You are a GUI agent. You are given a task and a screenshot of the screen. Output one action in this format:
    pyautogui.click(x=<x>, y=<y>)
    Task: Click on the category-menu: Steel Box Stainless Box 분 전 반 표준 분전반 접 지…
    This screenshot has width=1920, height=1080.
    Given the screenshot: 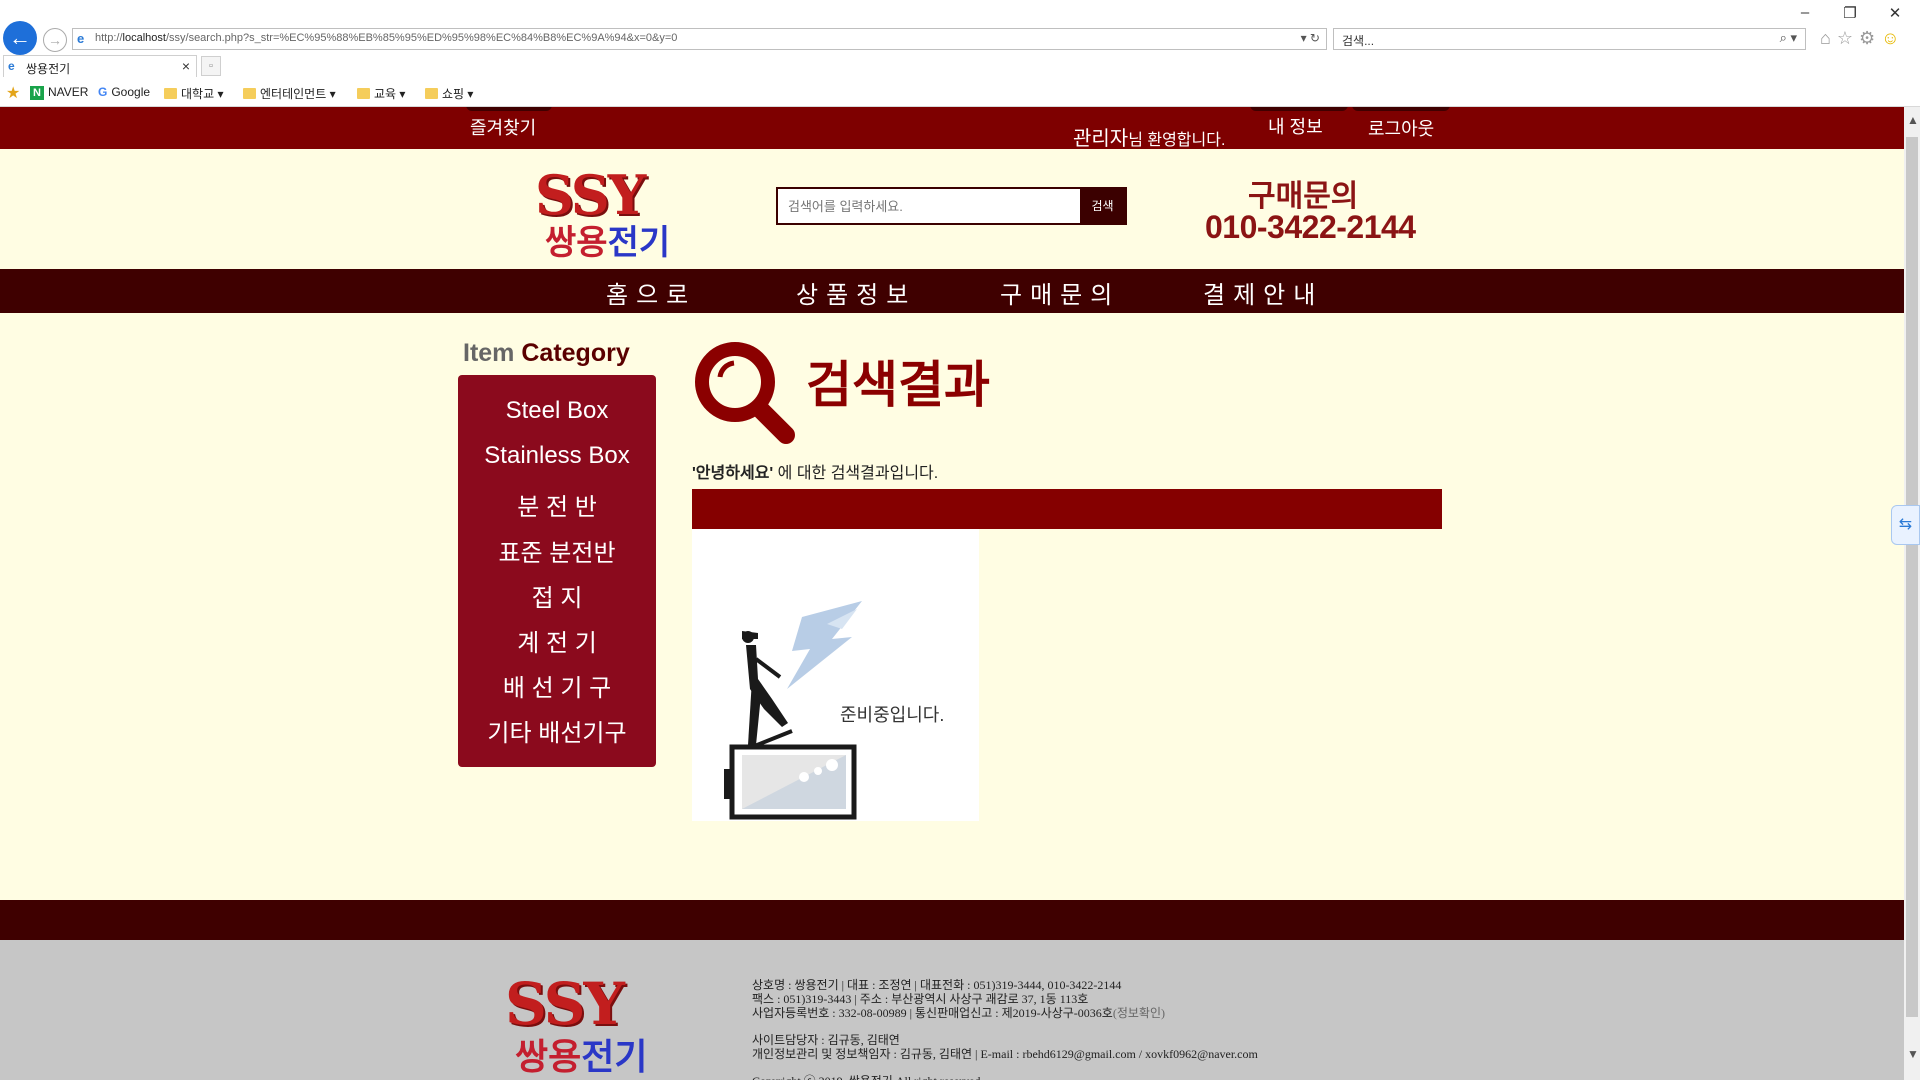 What is the action you would take?
    pyautogui.click(x=557, y=571)
    